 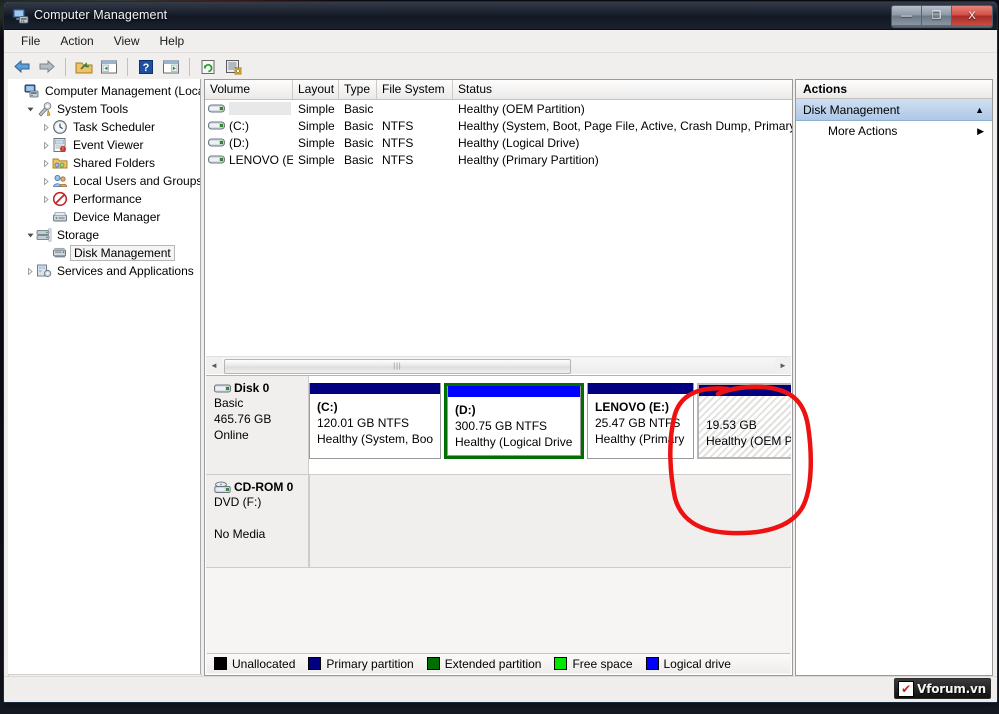 I want to click on tree-item-shared-folders: Shared Folders, so click(x=105, y=163).